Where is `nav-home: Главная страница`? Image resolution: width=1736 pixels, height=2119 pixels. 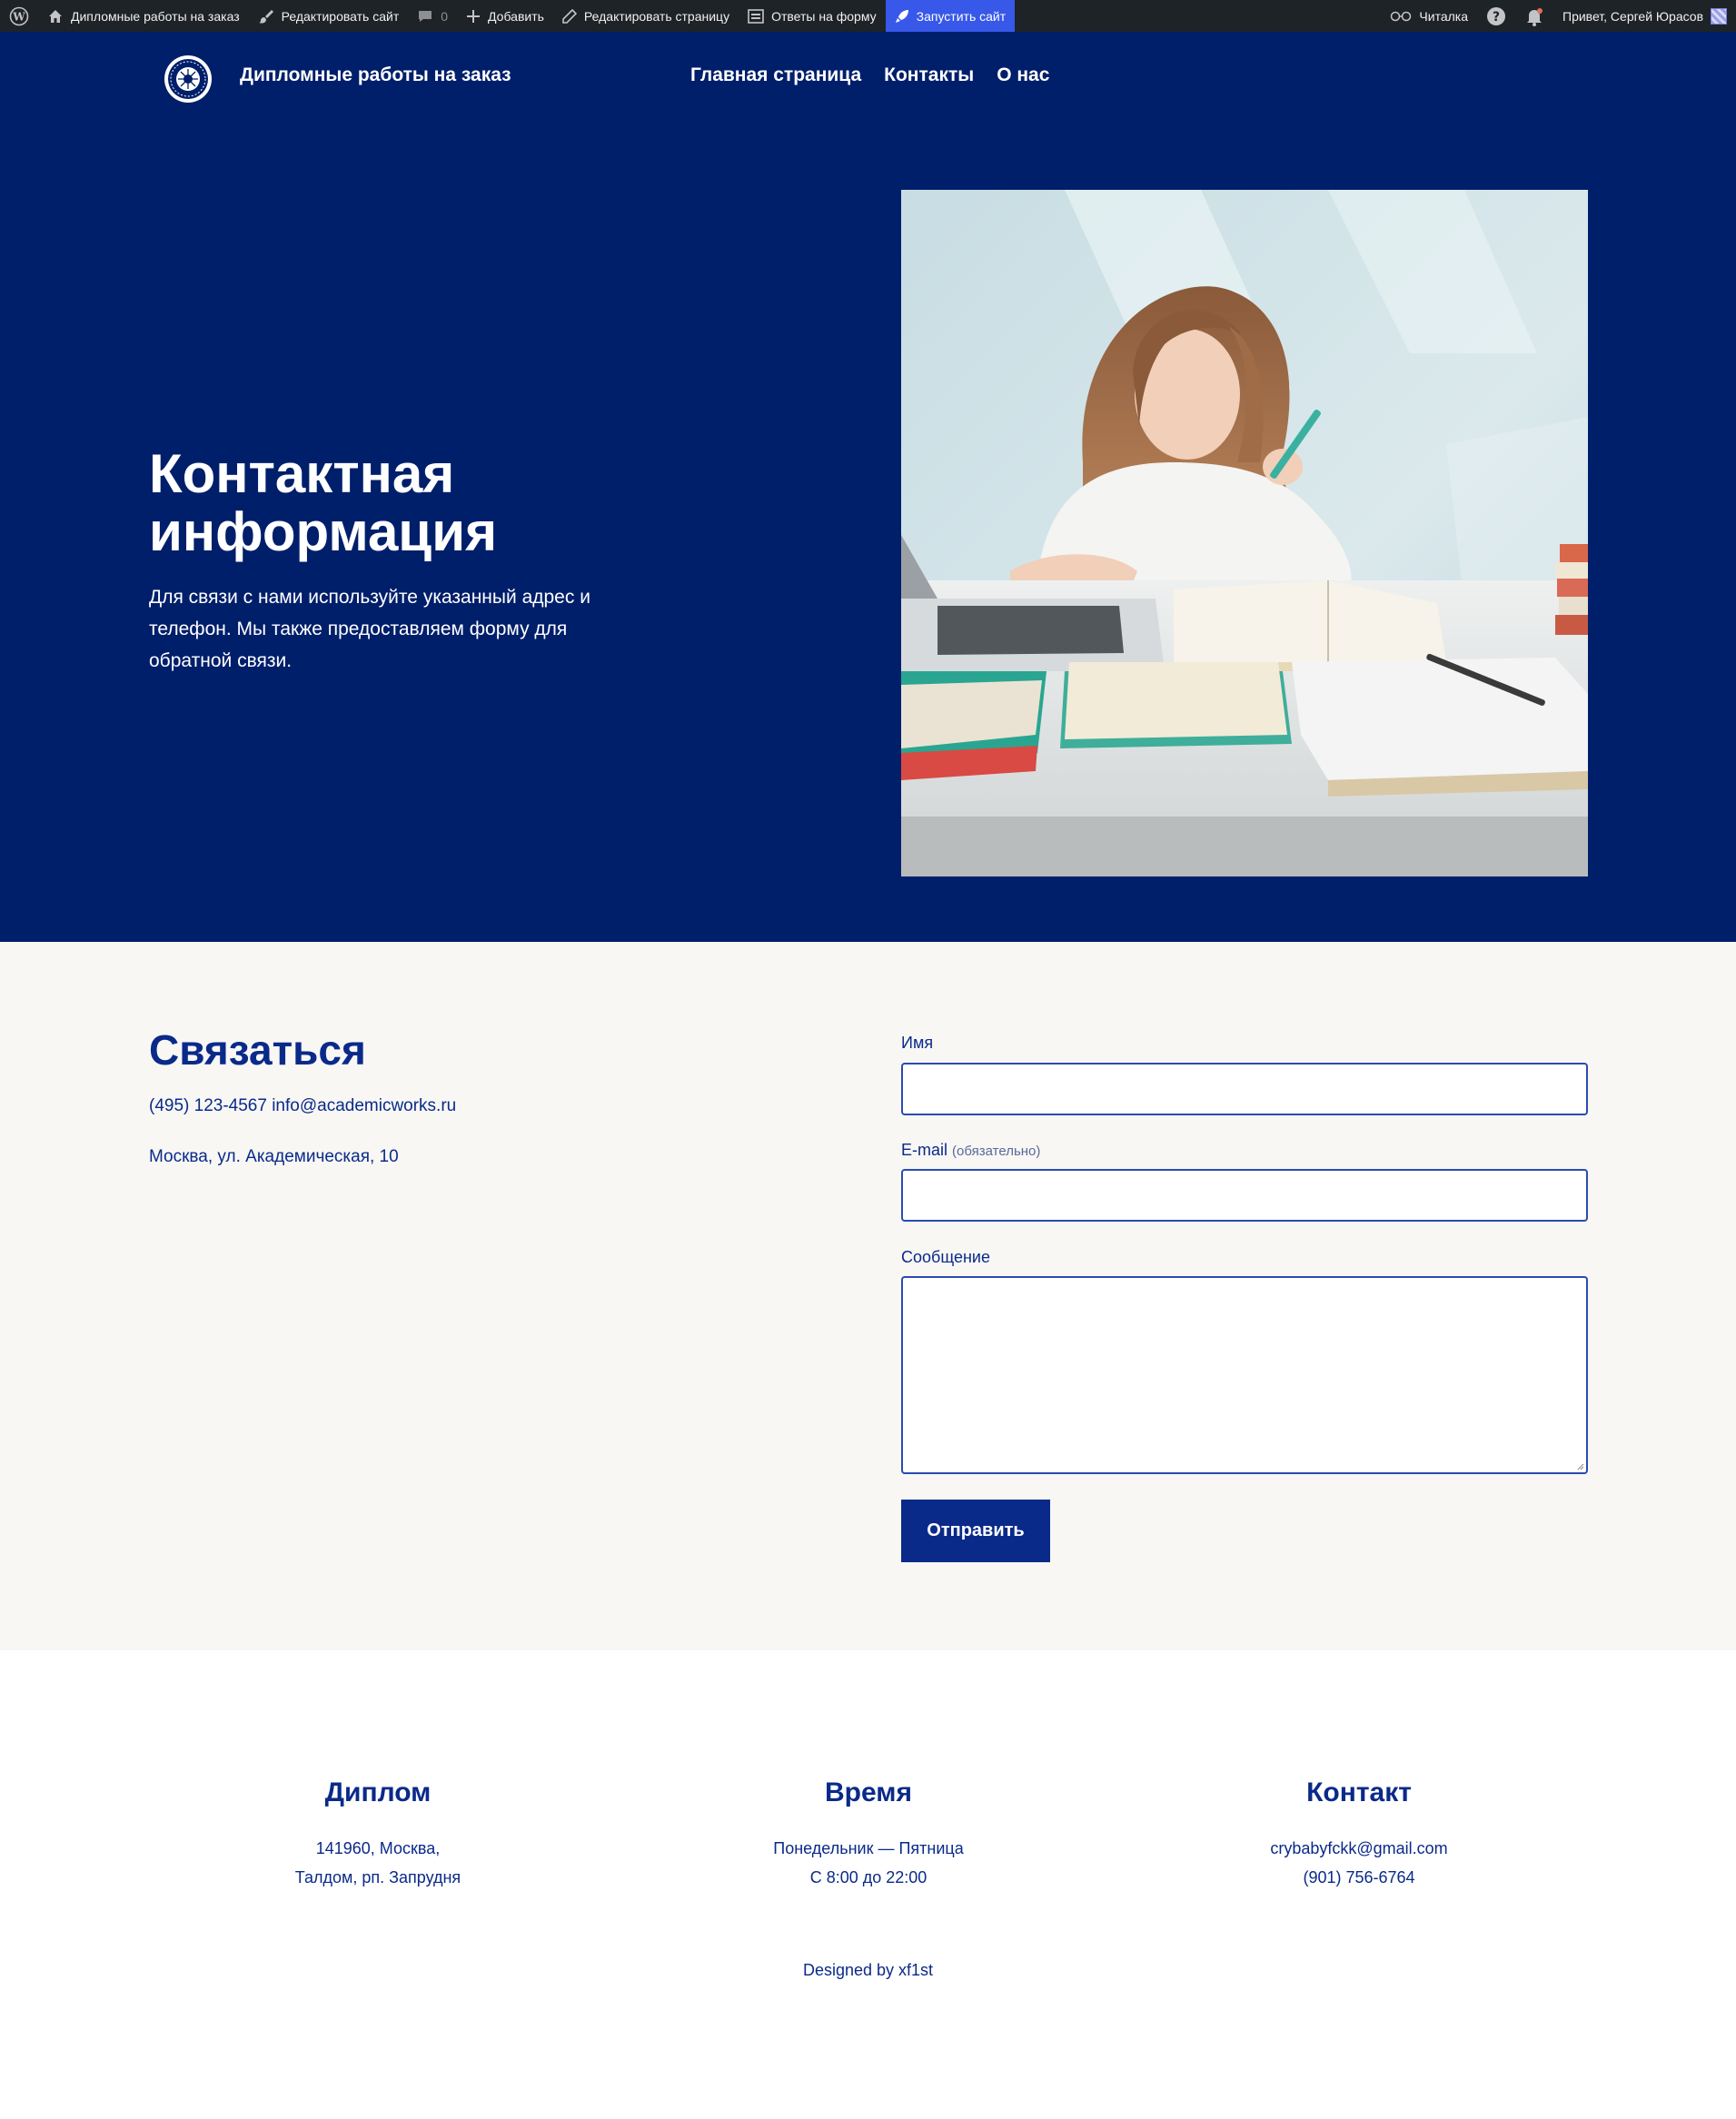
nav-home: Главная страница is located at coordinates (775, 75).